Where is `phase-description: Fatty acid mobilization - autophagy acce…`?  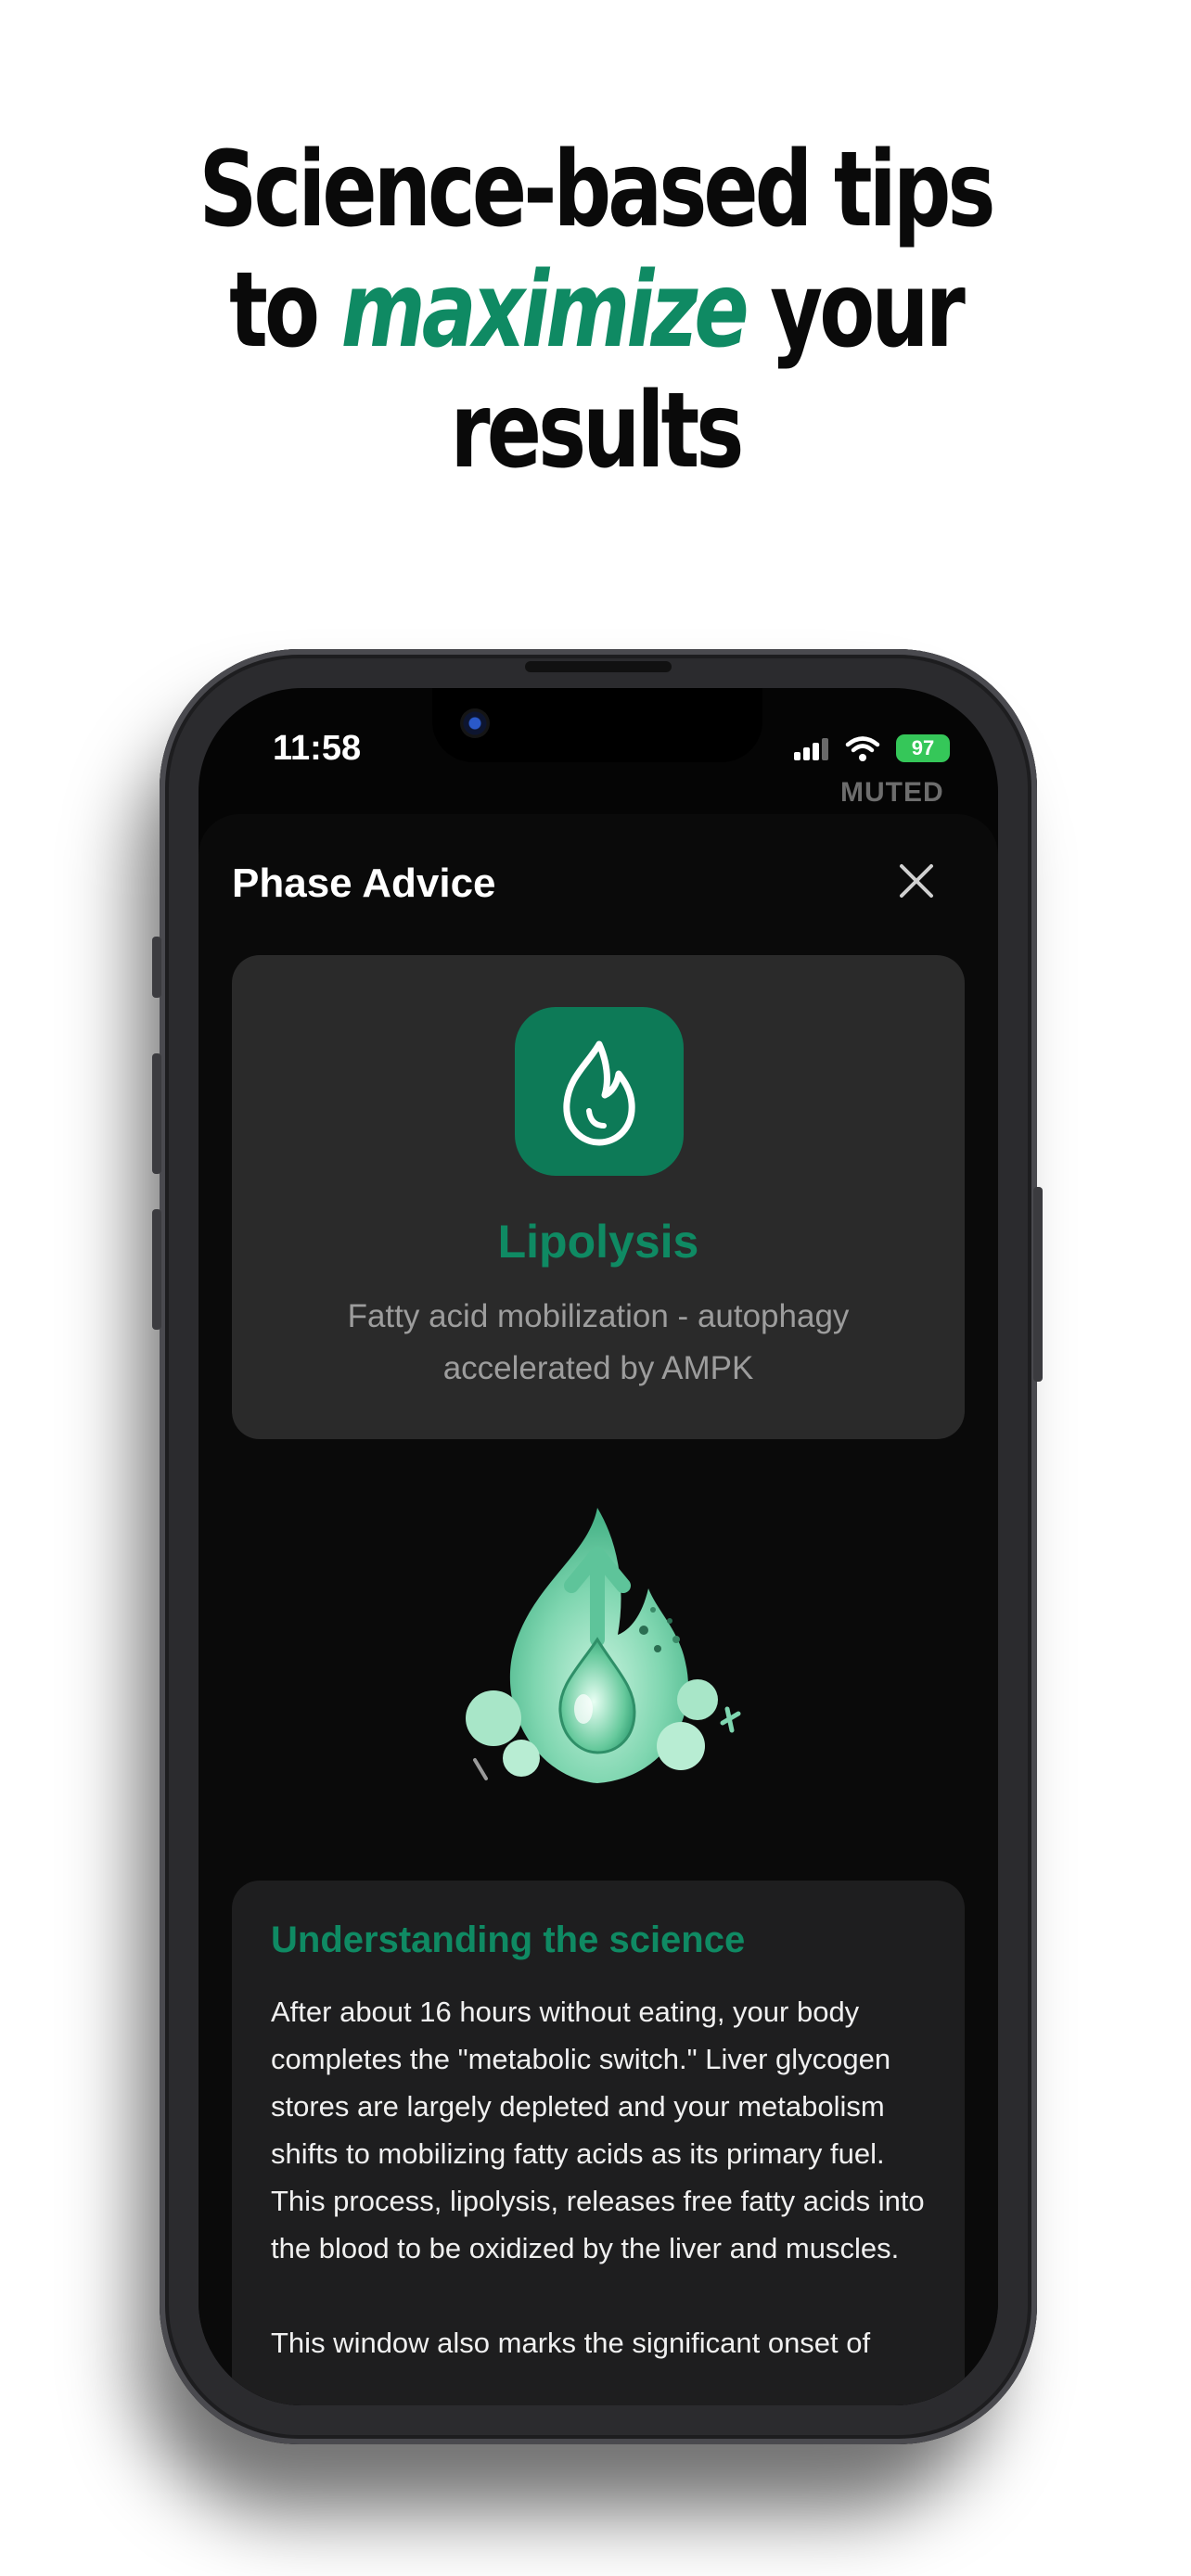 phase-description: Fatty acid mobilization - autophagy acce… is located at coordinates (598, 1342).